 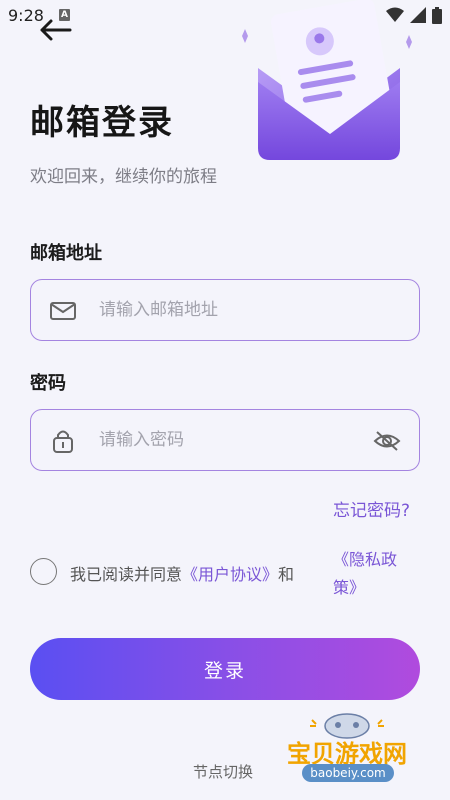 I want to click on agreement-and: 和, so click(x=286, y=574).